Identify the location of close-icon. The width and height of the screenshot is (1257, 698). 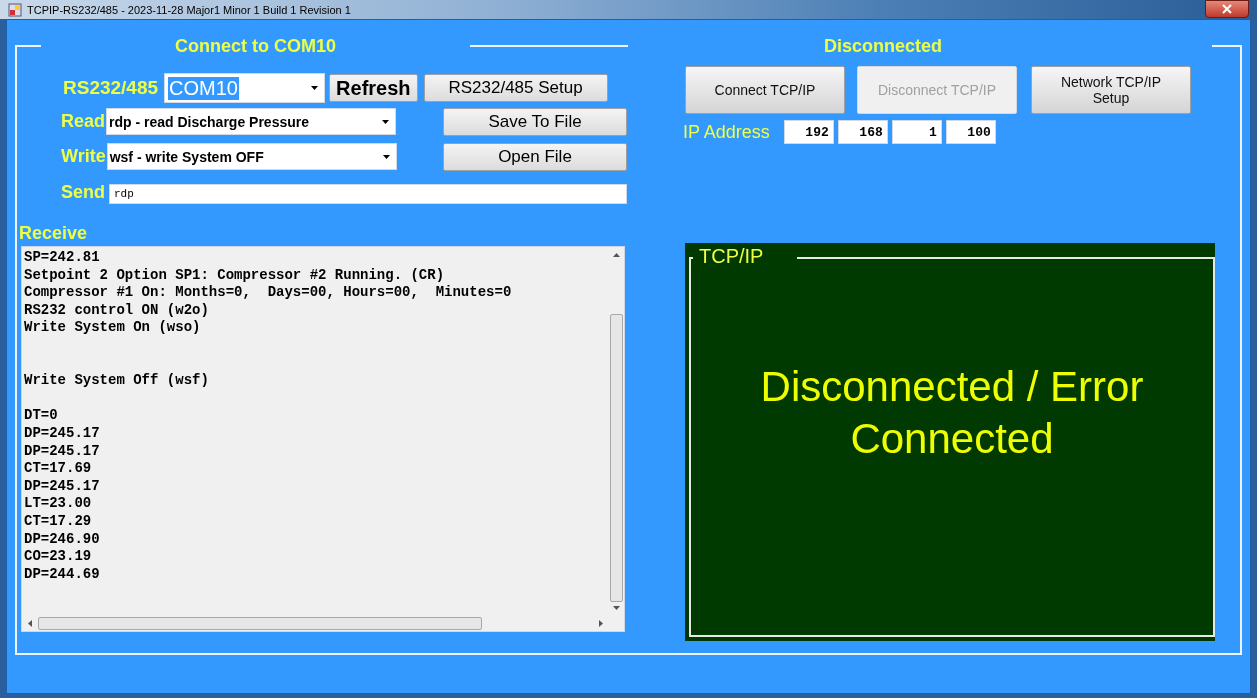
(1227, 9).